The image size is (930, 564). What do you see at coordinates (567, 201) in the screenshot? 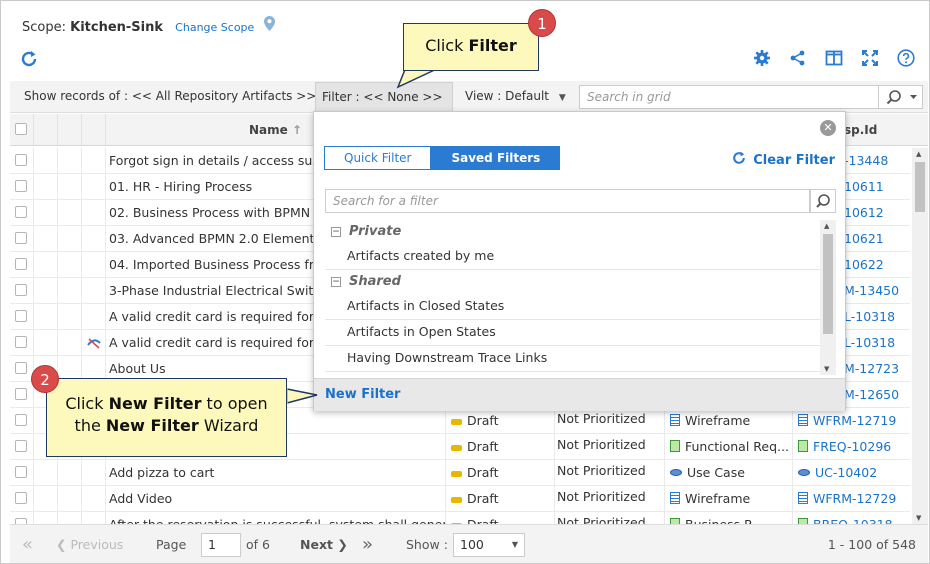
I see `filter-search-input: Search for a filter` at bounding box center [567, 201].